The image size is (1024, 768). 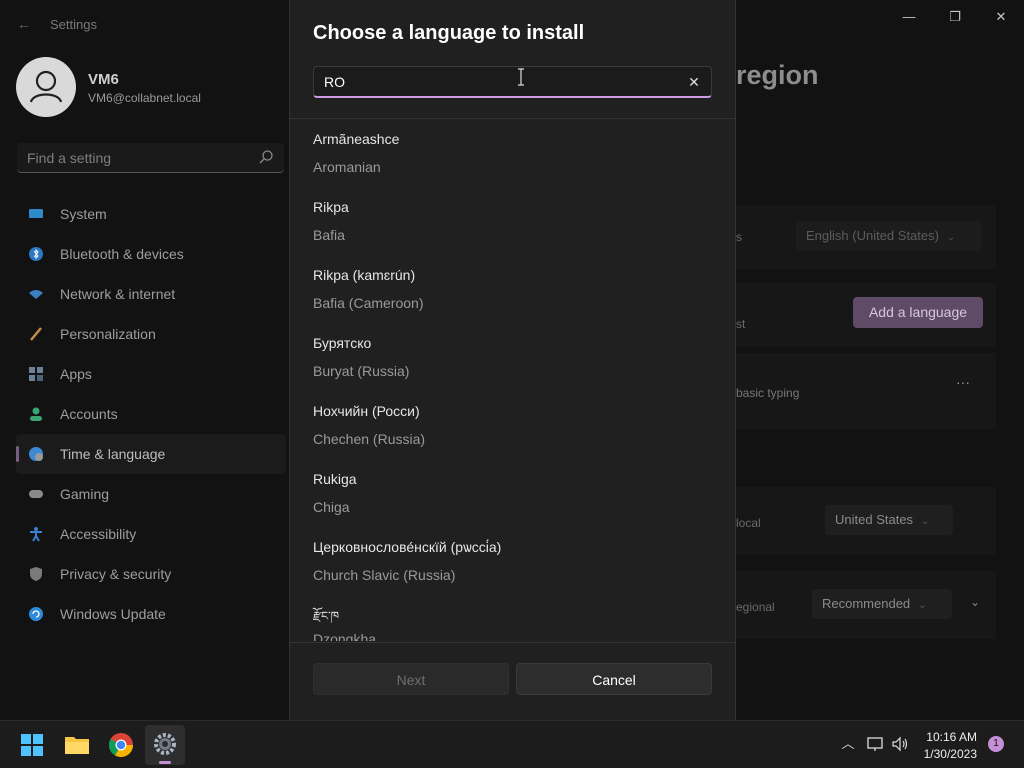 What do you see at coordinates (768, 393) in the screenshot?
I see `english-detail: basic typing` at bounding box center [768, 393].